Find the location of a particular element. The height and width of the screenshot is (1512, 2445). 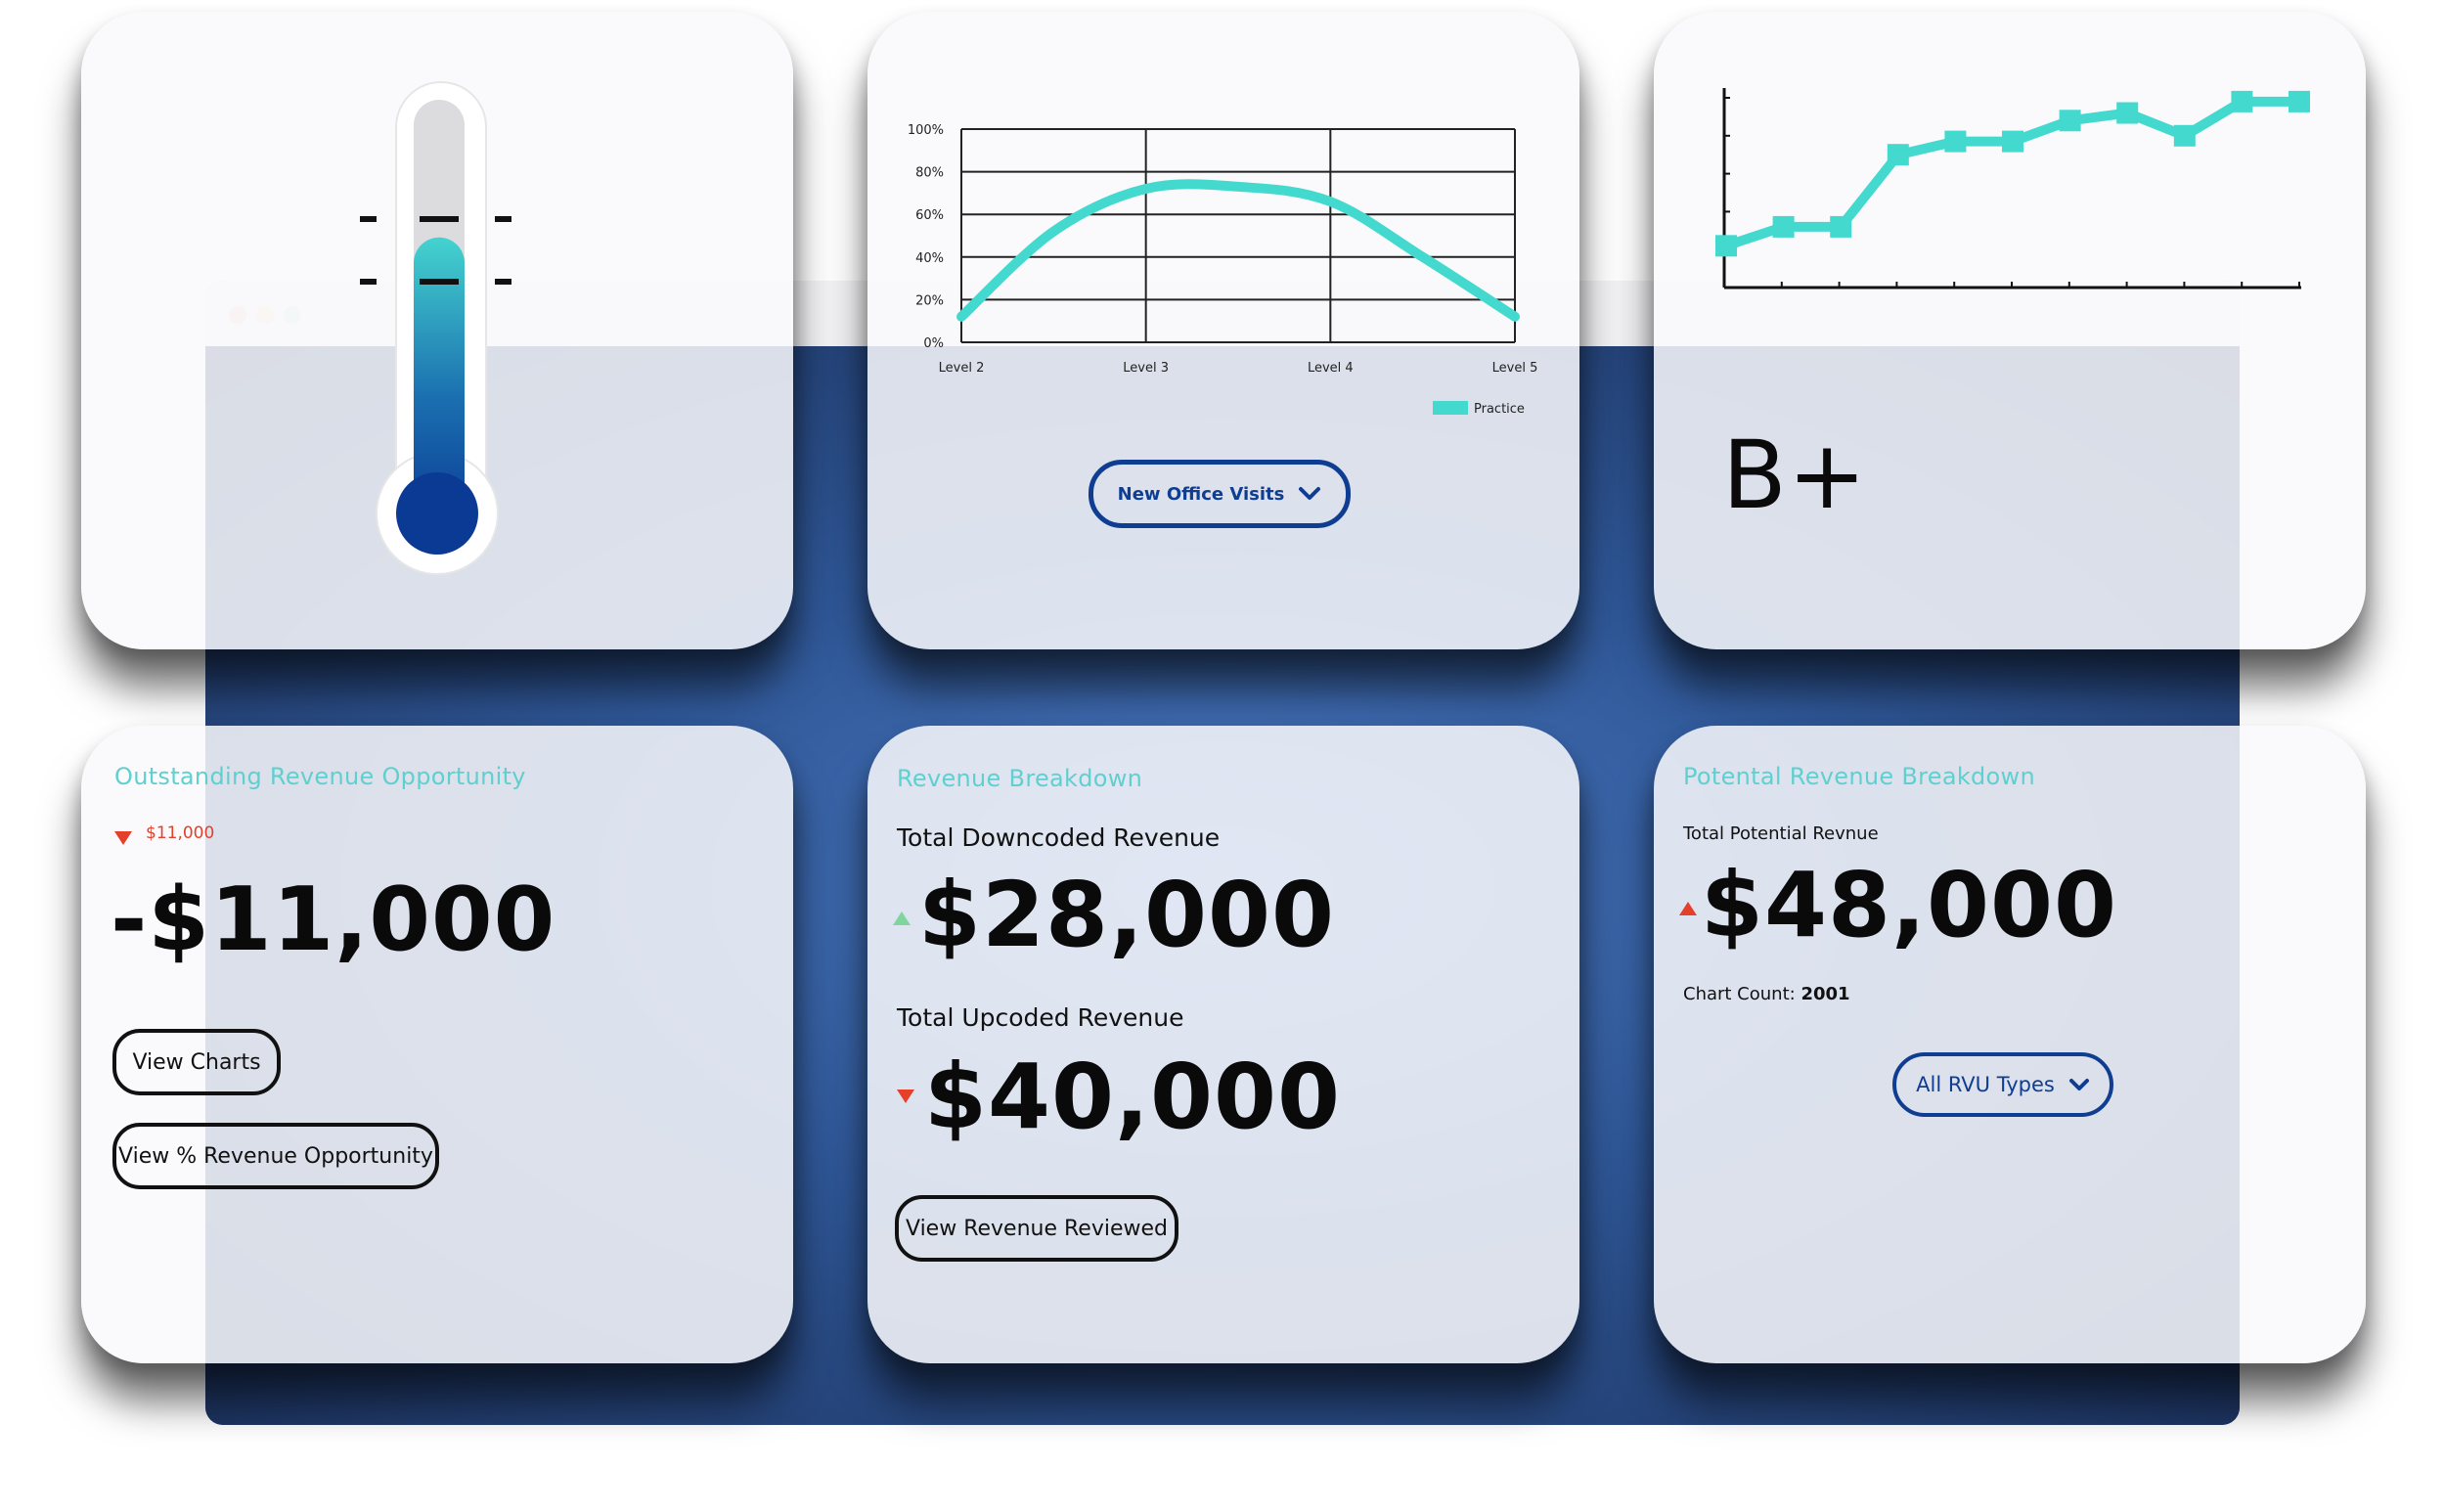

series-line is located at coordinates (2012, 174).